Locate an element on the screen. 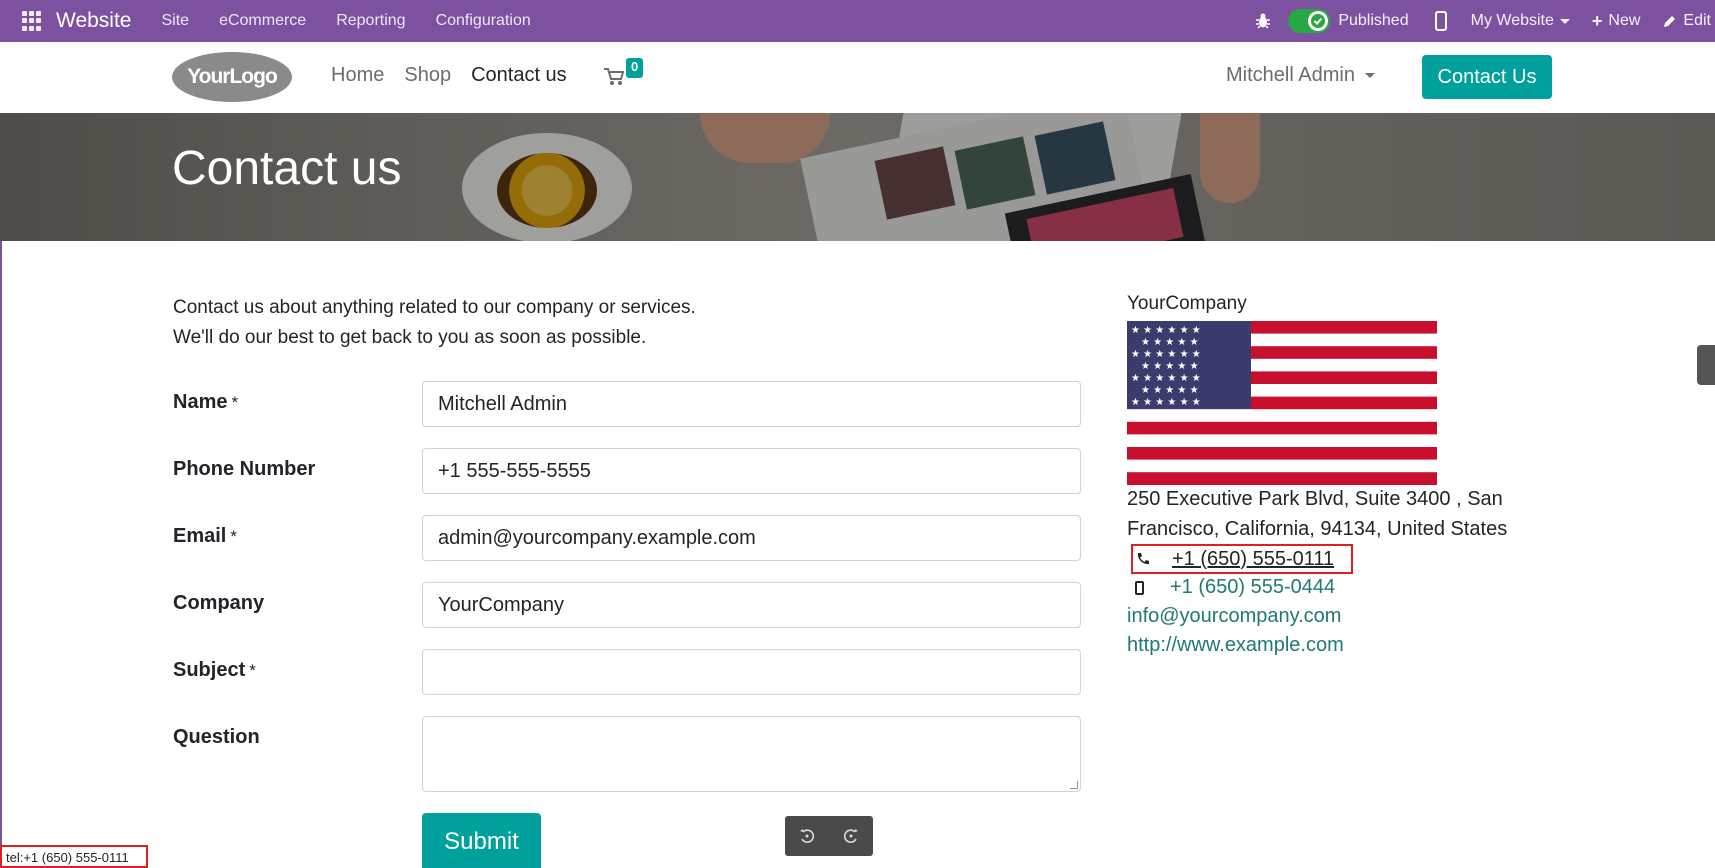 This screenshot has width=1715, height=868. email-row: Email * admin@yourcompany.example.com is located at coordinates (627, 538).